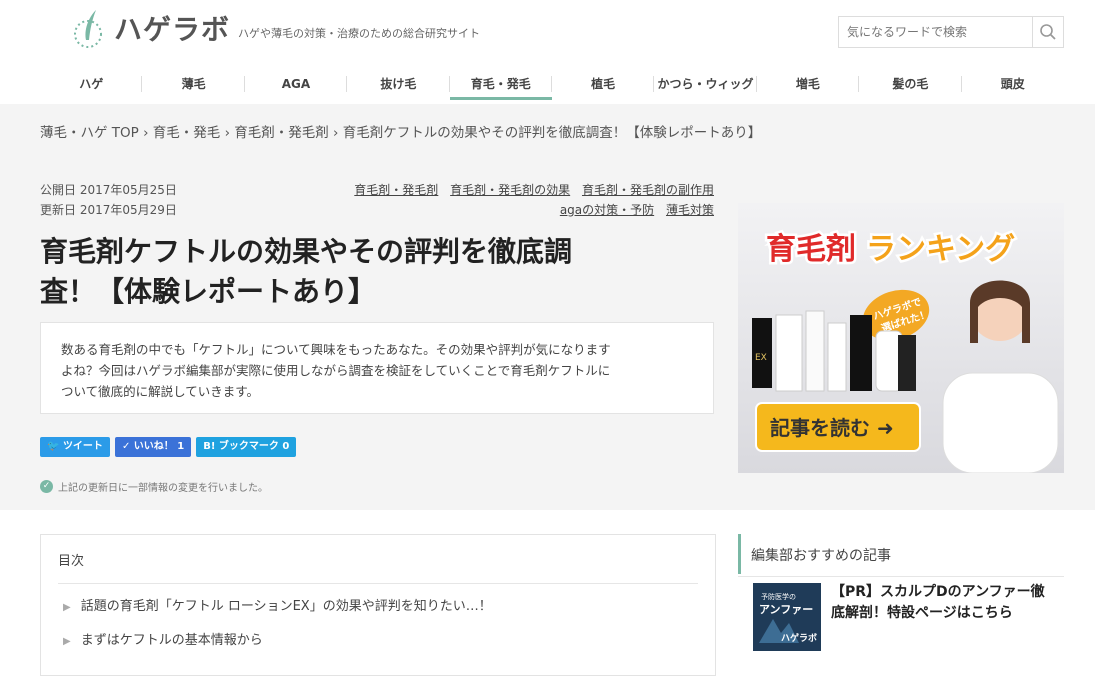 This screenshot has width=1095, height=676. I want to click on article-dates: 公開日 2017年05月25日 更新日 2017年05月29日, so click(108, 200).